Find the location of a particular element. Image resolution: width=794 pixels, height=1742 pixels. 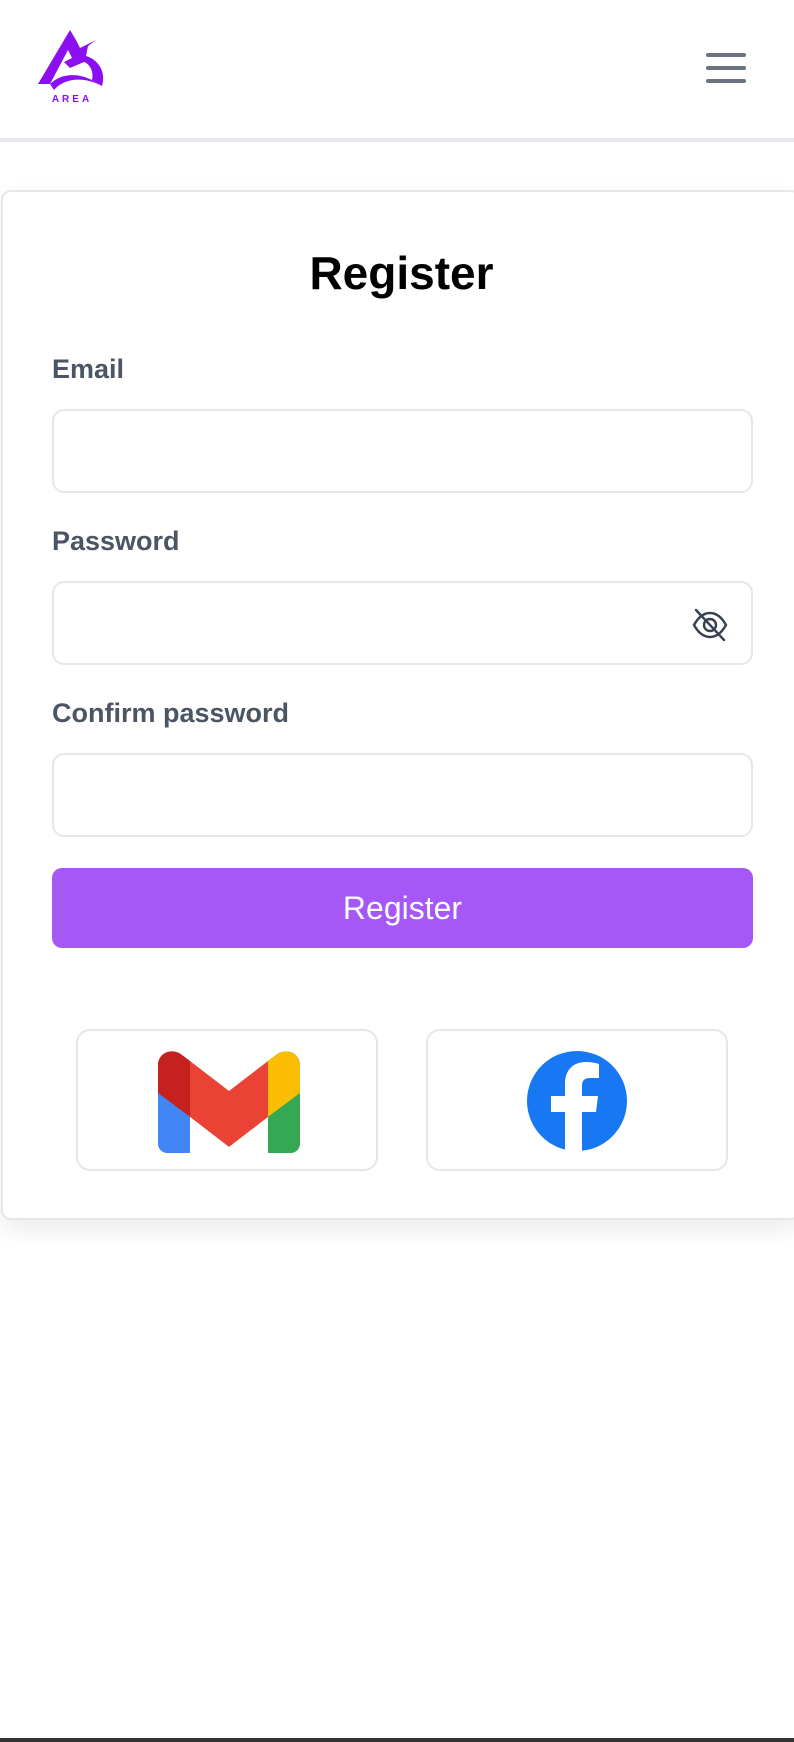

password-field-wrapper is located at coordinates (402, 623).